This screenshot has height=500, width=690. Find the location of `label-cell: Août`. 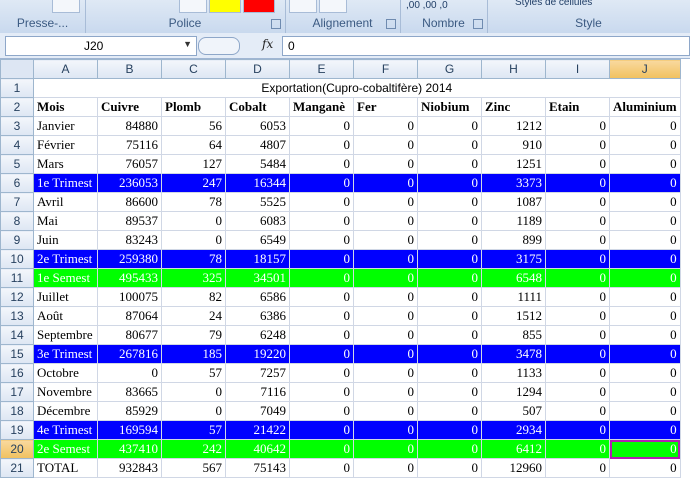

label-cell: Août is located at coordinates (65, 316).